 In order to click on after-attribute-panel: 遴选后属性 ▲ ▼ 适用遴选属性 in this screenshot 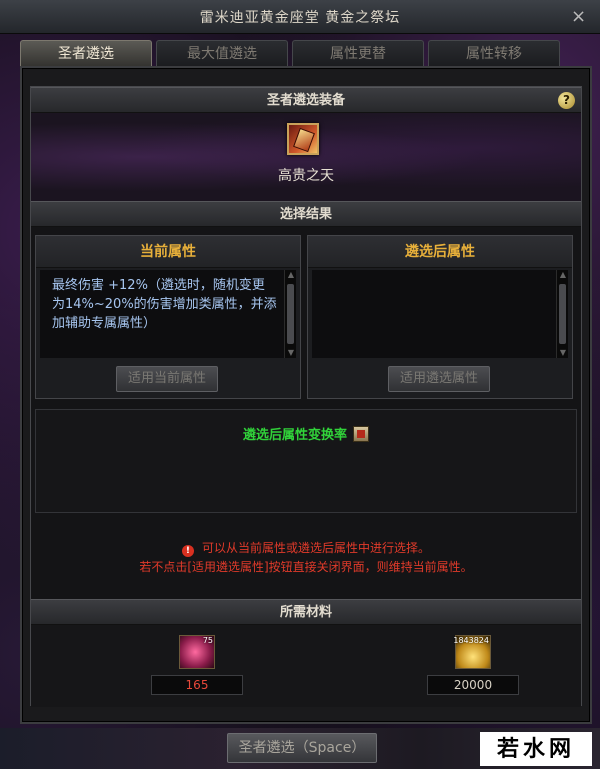, I will do `click(440, 317)`.